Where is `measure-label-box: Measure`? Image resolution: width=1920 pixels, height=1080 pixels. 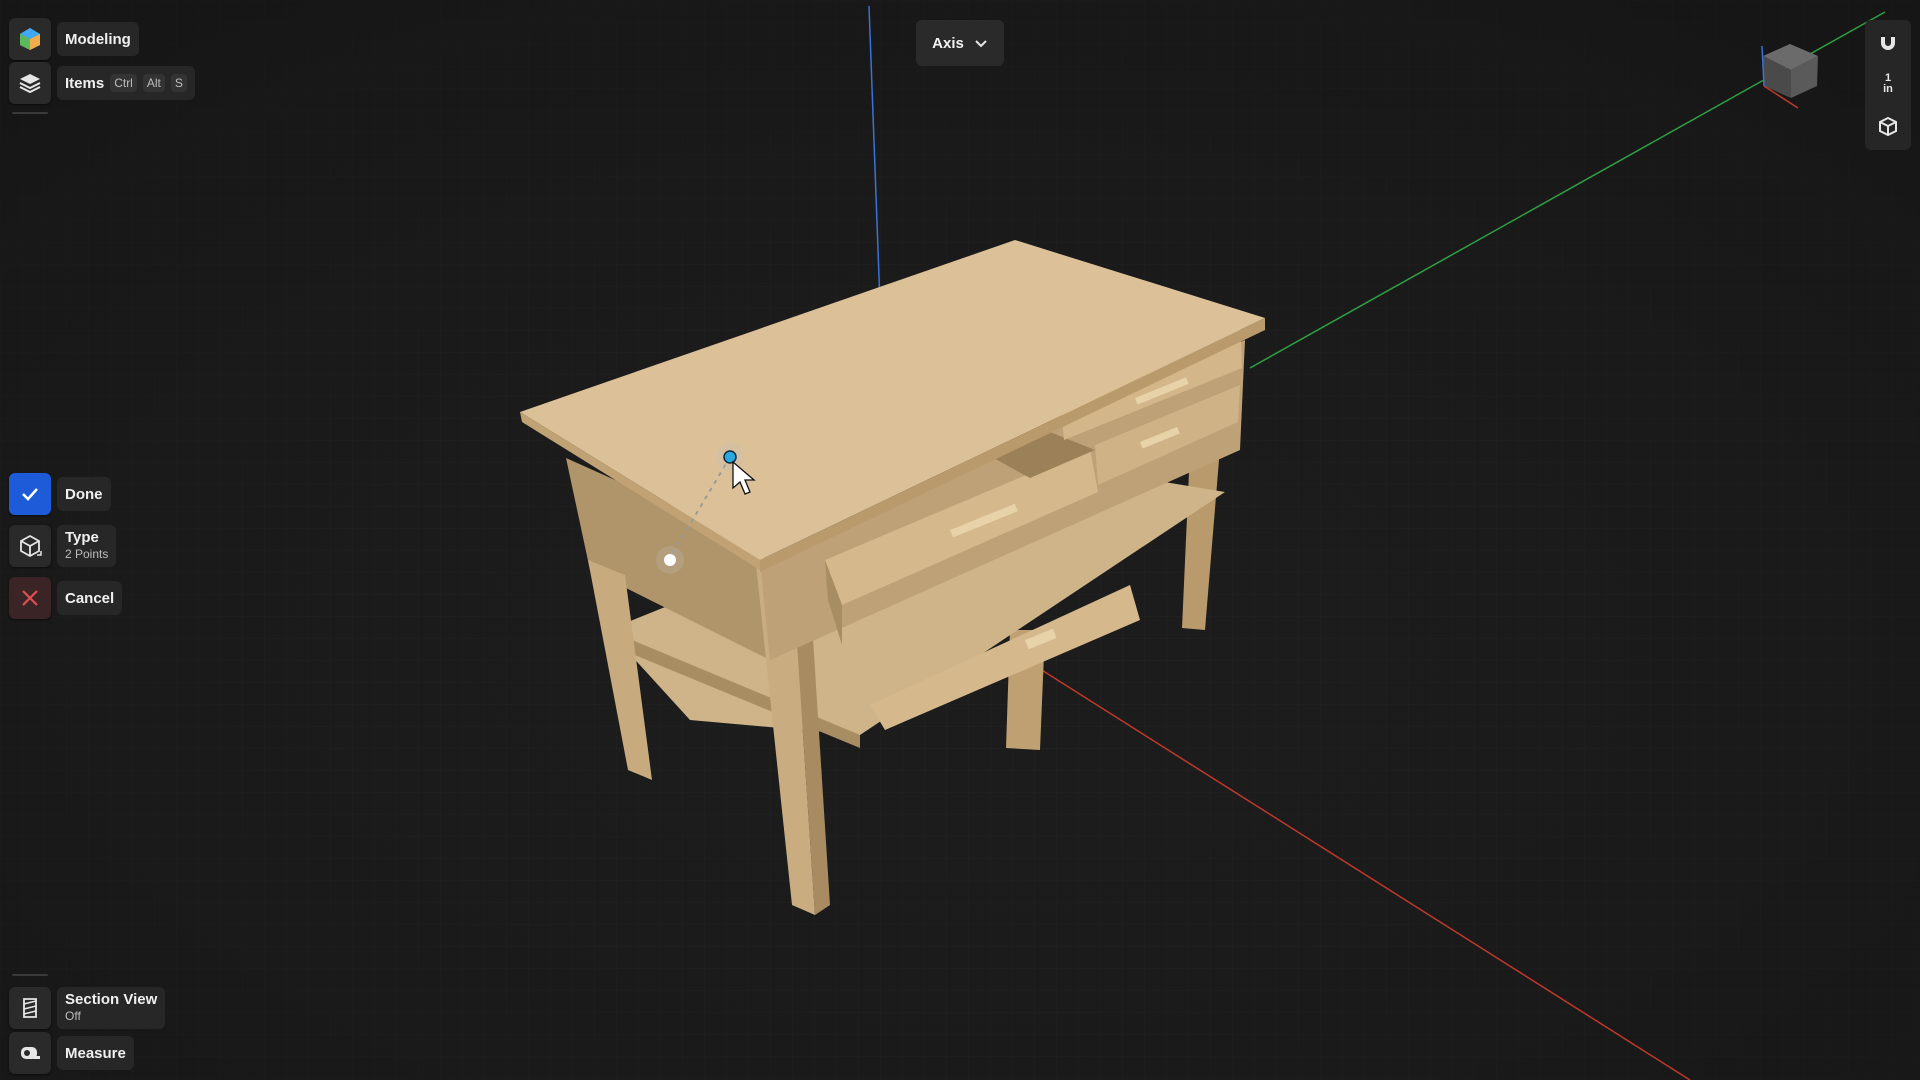 measure-label-box: Measure is located at coordinates (95, 1053).